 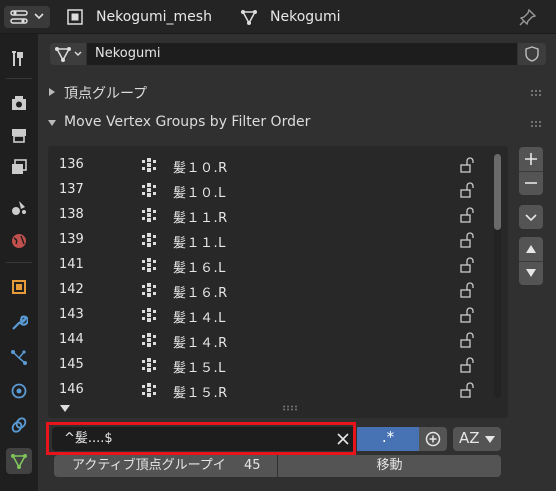 What do you see at coordinates (268, 264) in the screenshot?
I see `list-item: 141 髪１６.L` at bounding box center [268, 264].